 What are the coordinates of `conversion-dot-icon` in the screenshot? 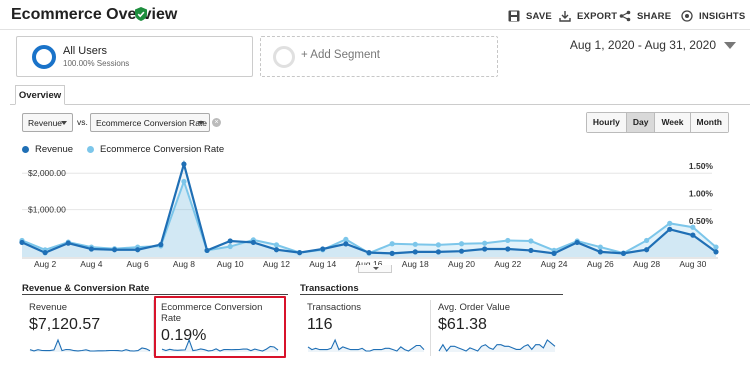 It's located at (91, 149).